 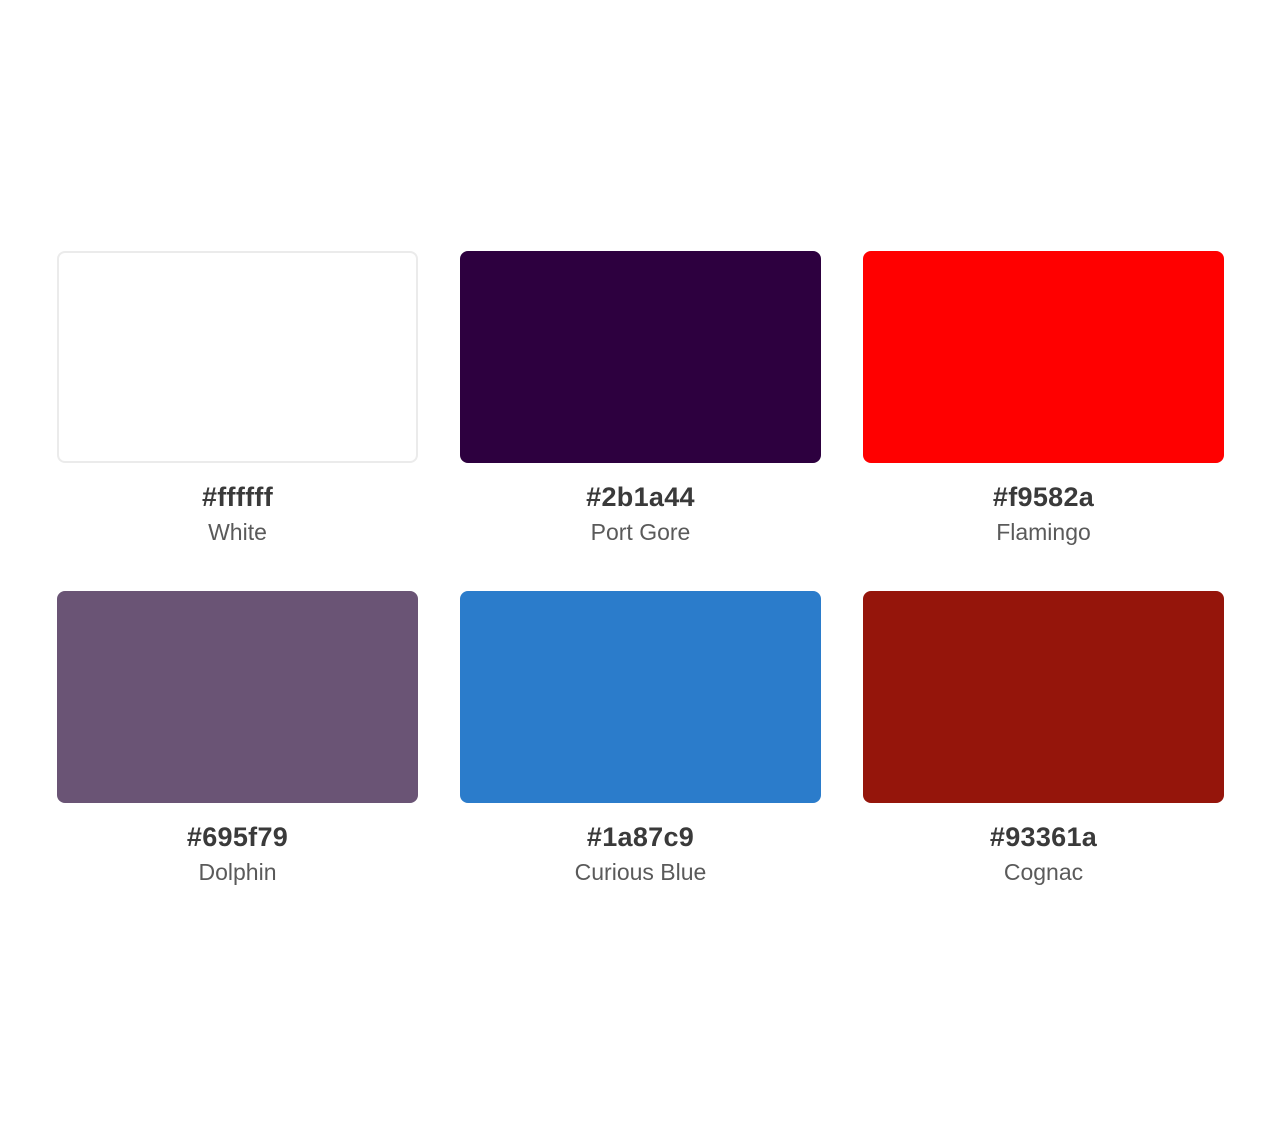 I want to click on hex-code: #1a87c9, so click(x=640, y=837).